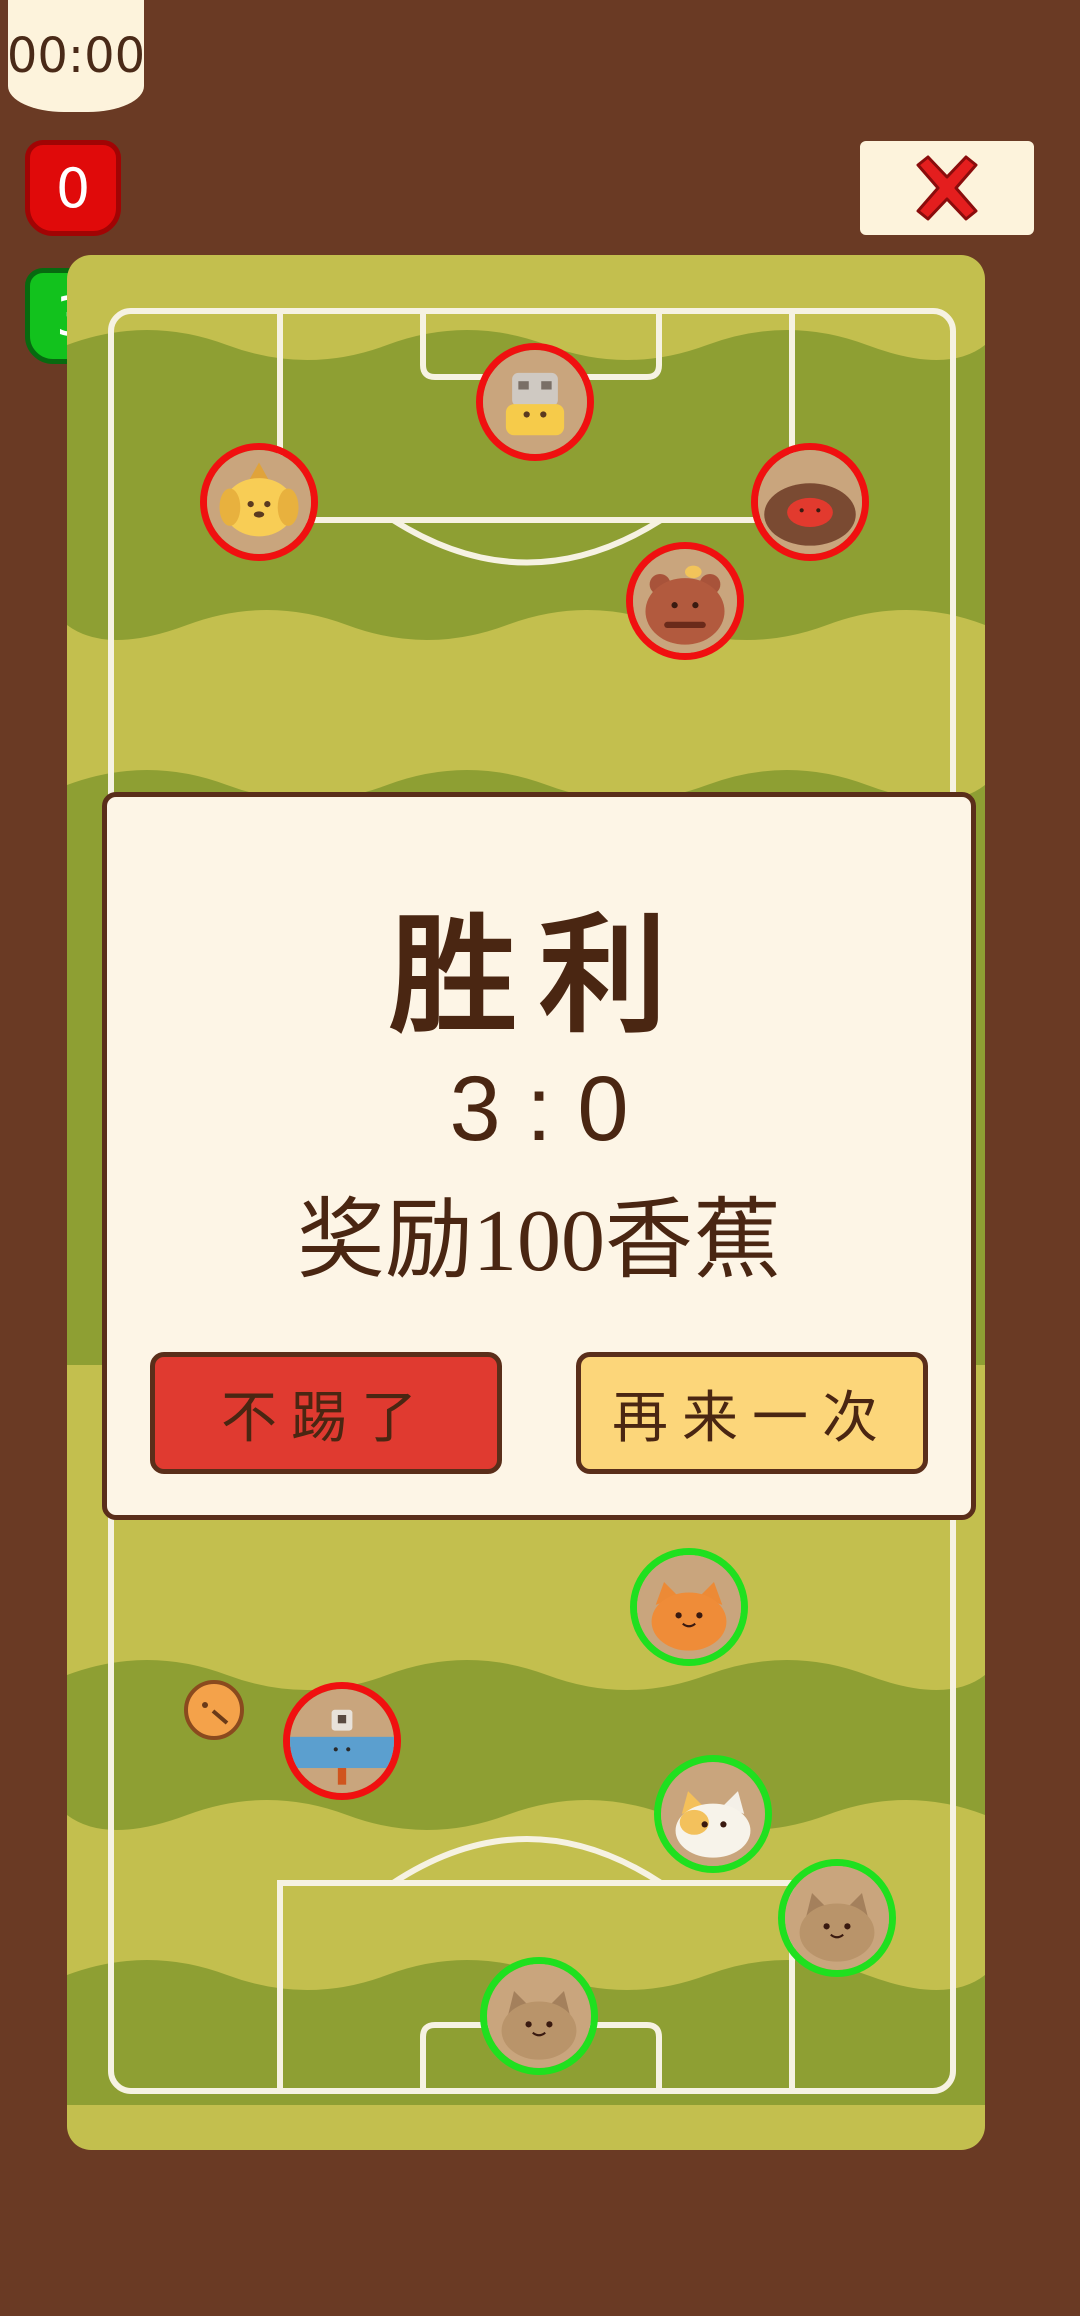 The width and height of the screenshot is (1080, 2316). What do you see at coordinates (73, 188) in the screenshot?
I see `opponent-score-badge: 0` at bounding box center [73, 188].